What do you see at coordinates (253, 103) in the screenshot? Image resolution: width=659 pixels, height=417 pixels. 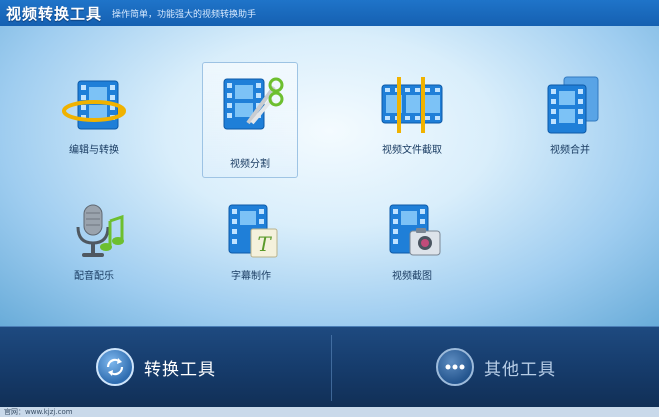 I see `film-scissors-icon` at bounding box center [253, 103].